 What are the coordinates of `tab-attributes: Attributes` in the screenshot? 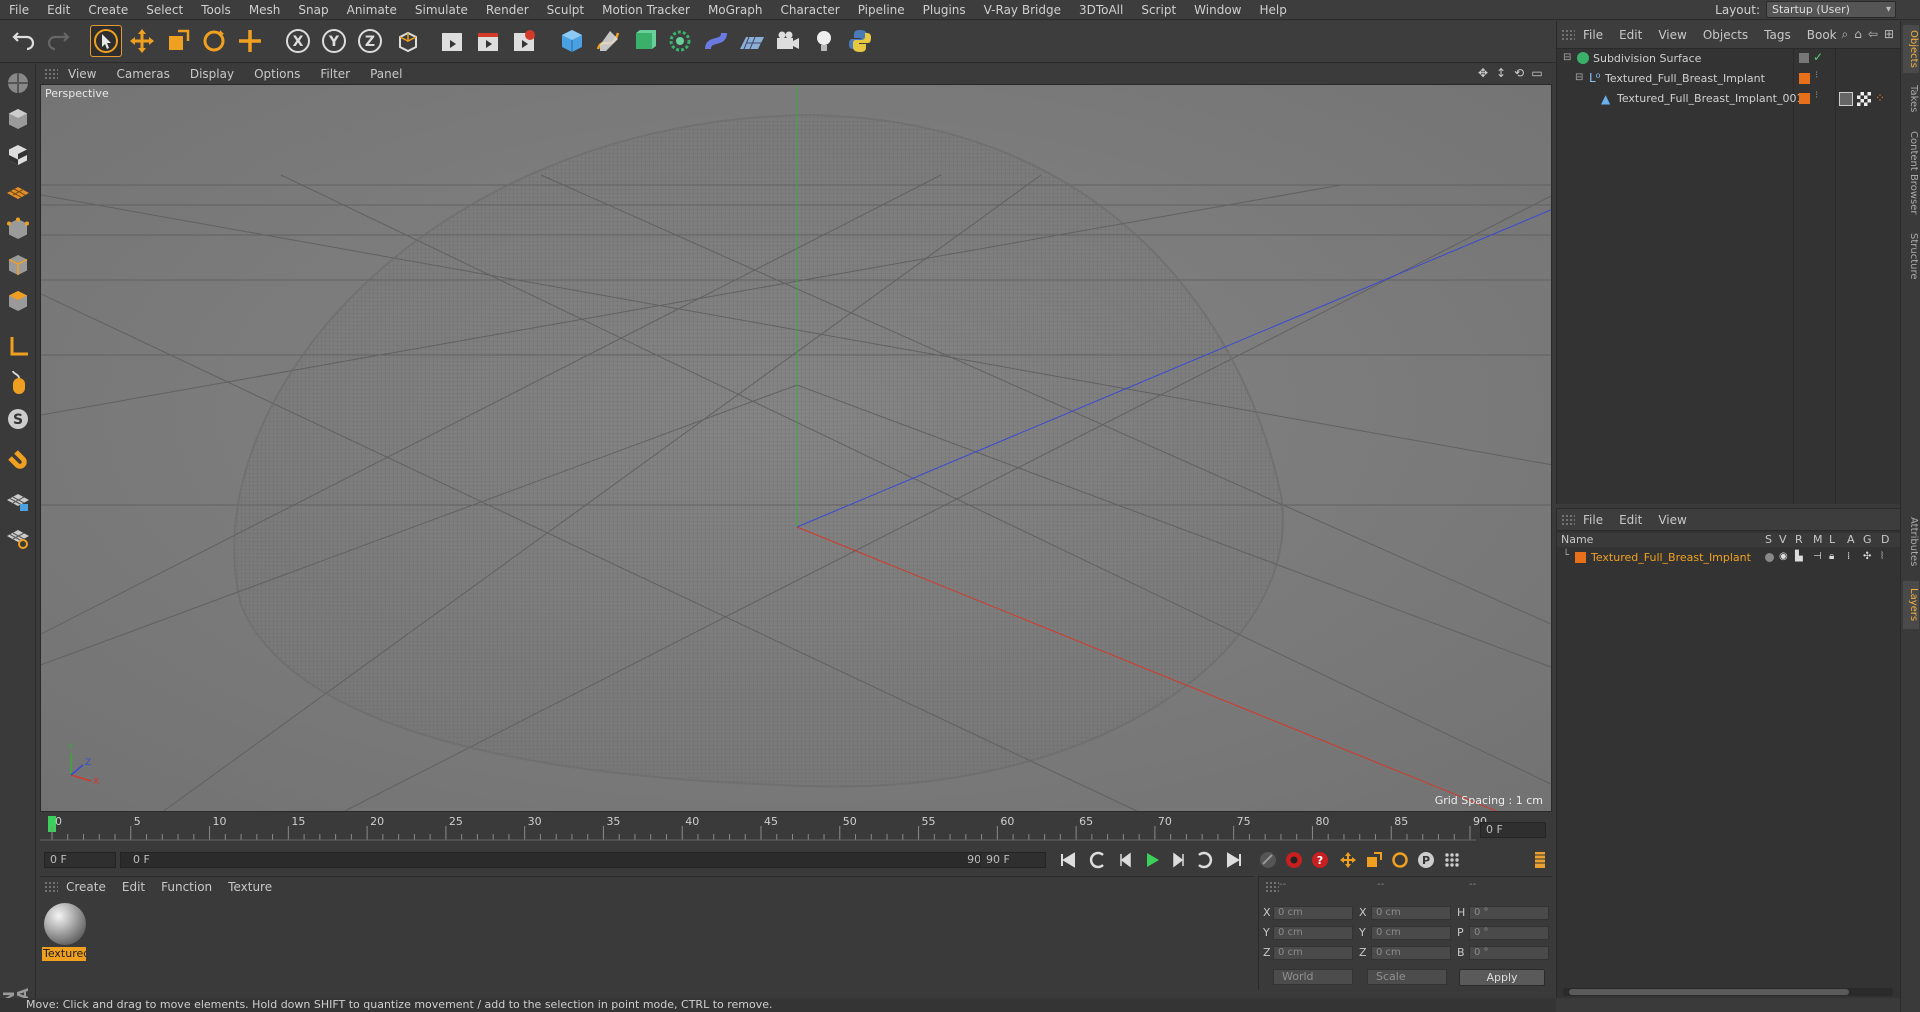 It's located at (1911, 542).